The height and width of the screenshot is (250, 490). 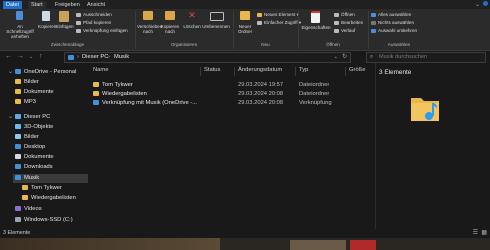 I want to click on shortcut-icon, so click(x=96, y=102).